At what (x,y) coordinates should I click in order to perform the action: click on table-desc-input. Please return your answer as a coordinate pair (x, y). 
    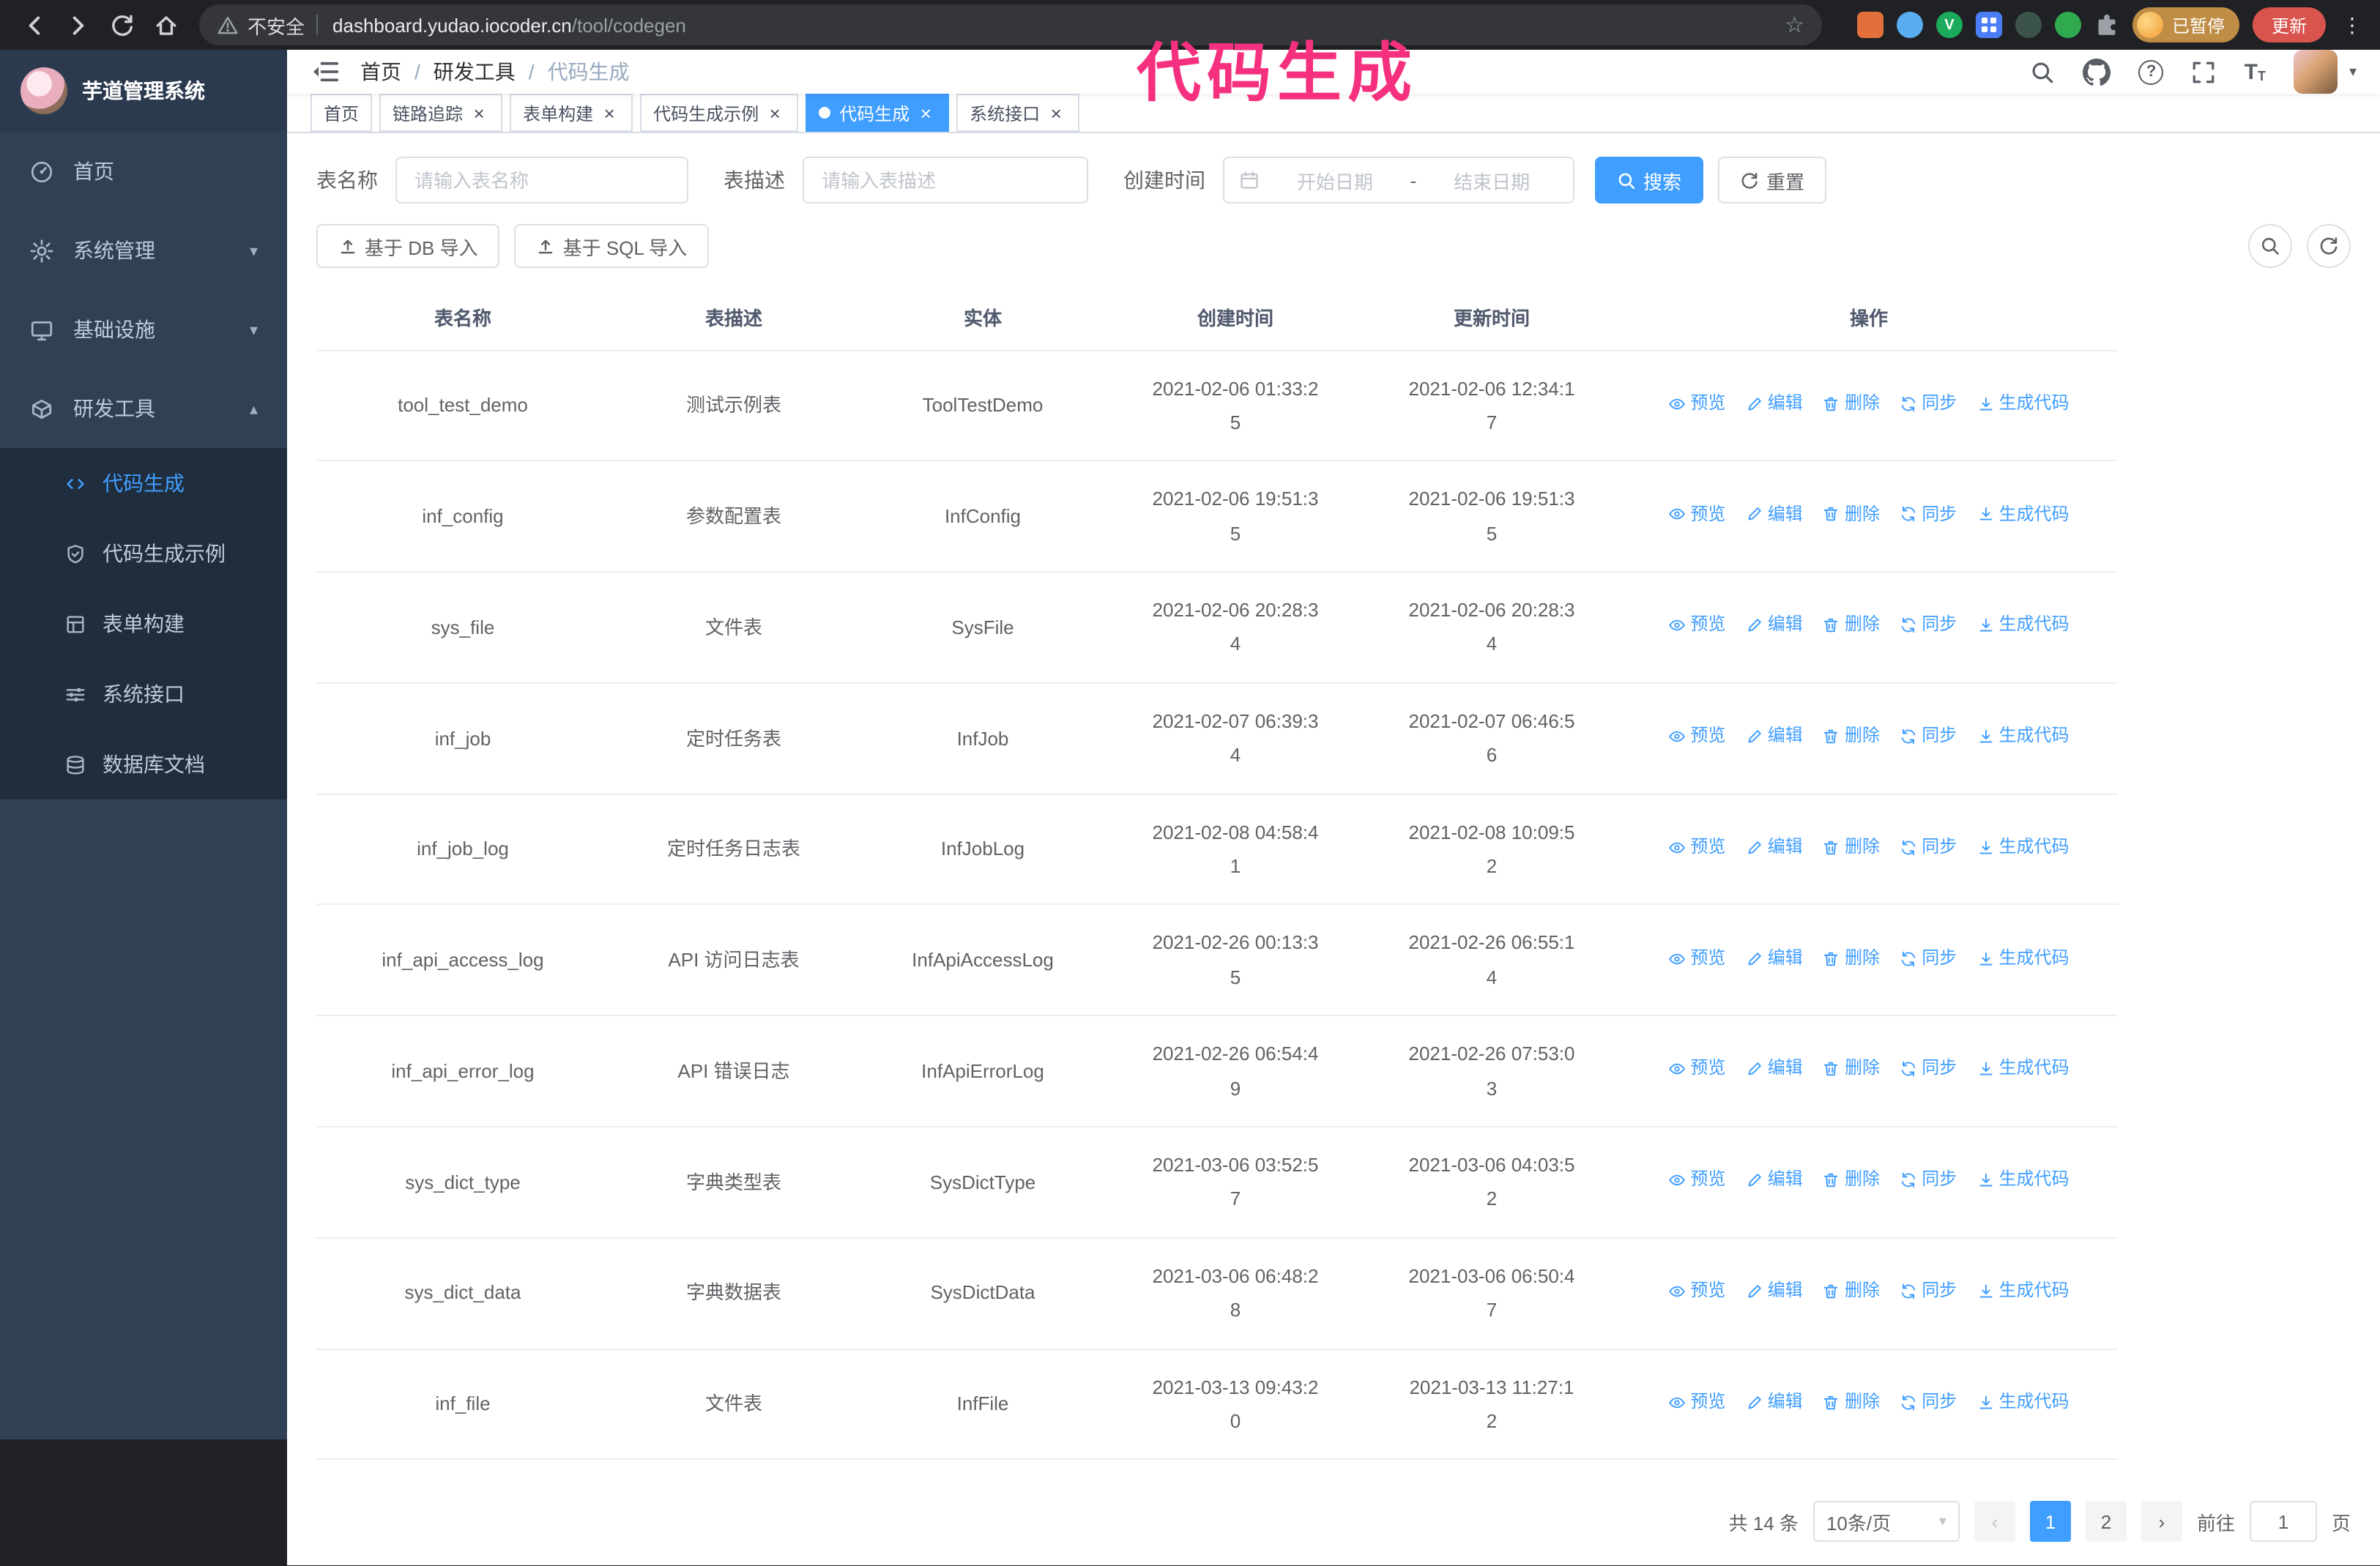
    Looking at the image, I should click on (946, 180).